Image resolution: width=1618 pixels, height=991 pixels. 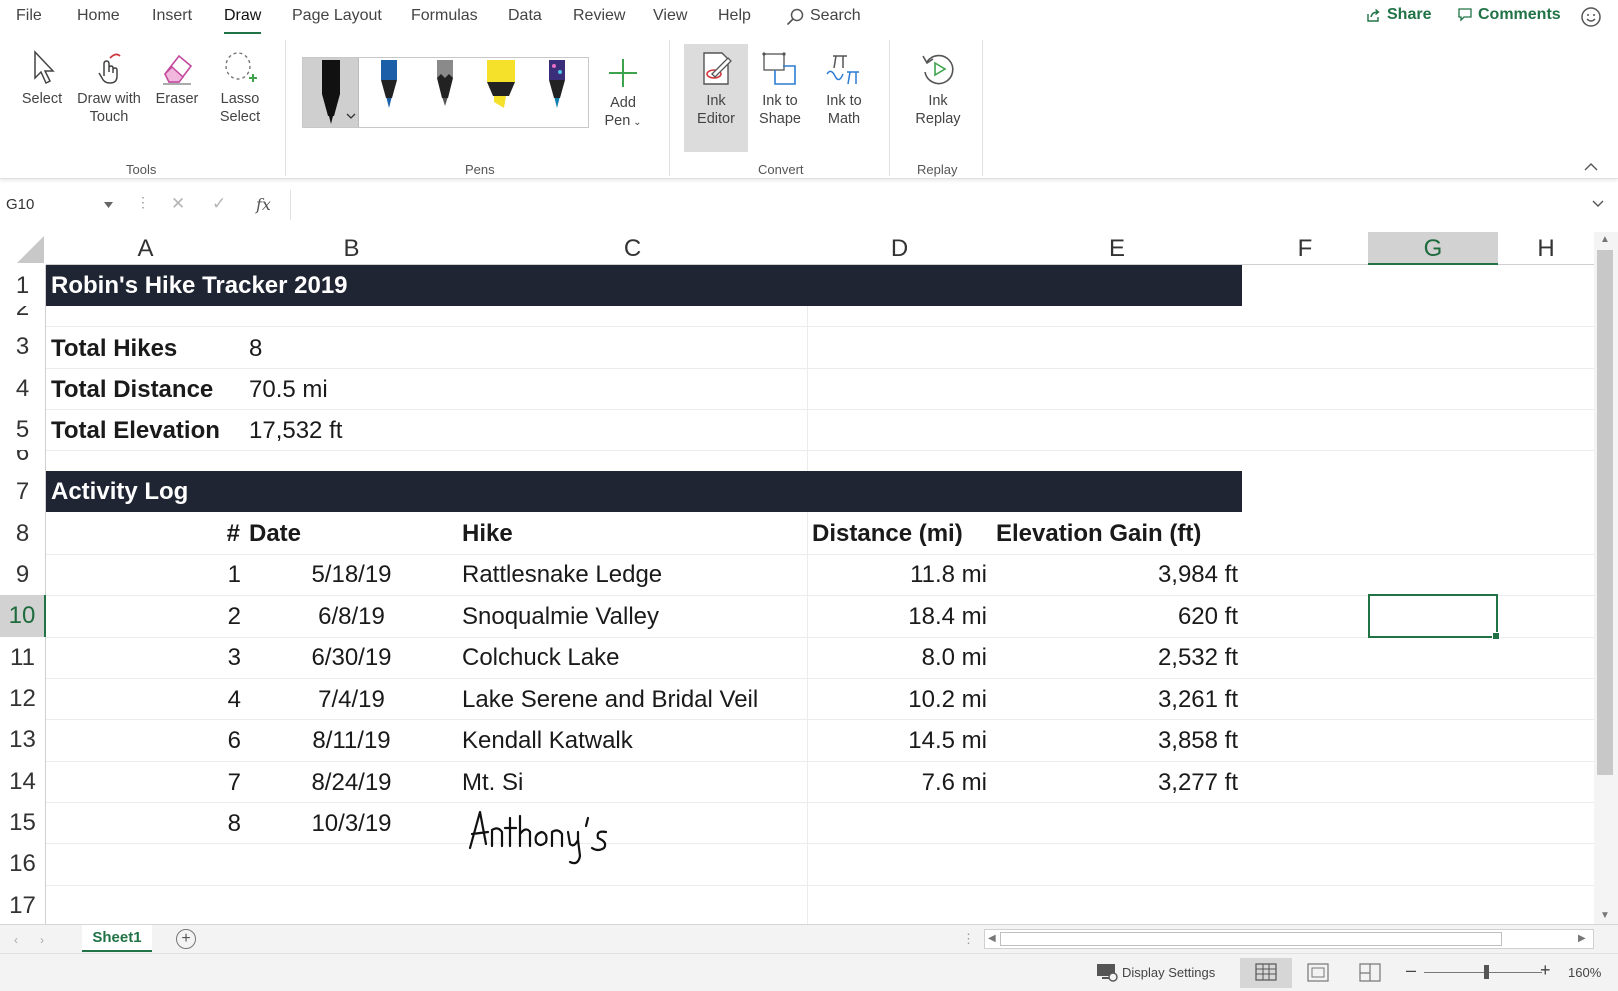 I want to click on zoom-slider-track, so click(x=1483, y=972).